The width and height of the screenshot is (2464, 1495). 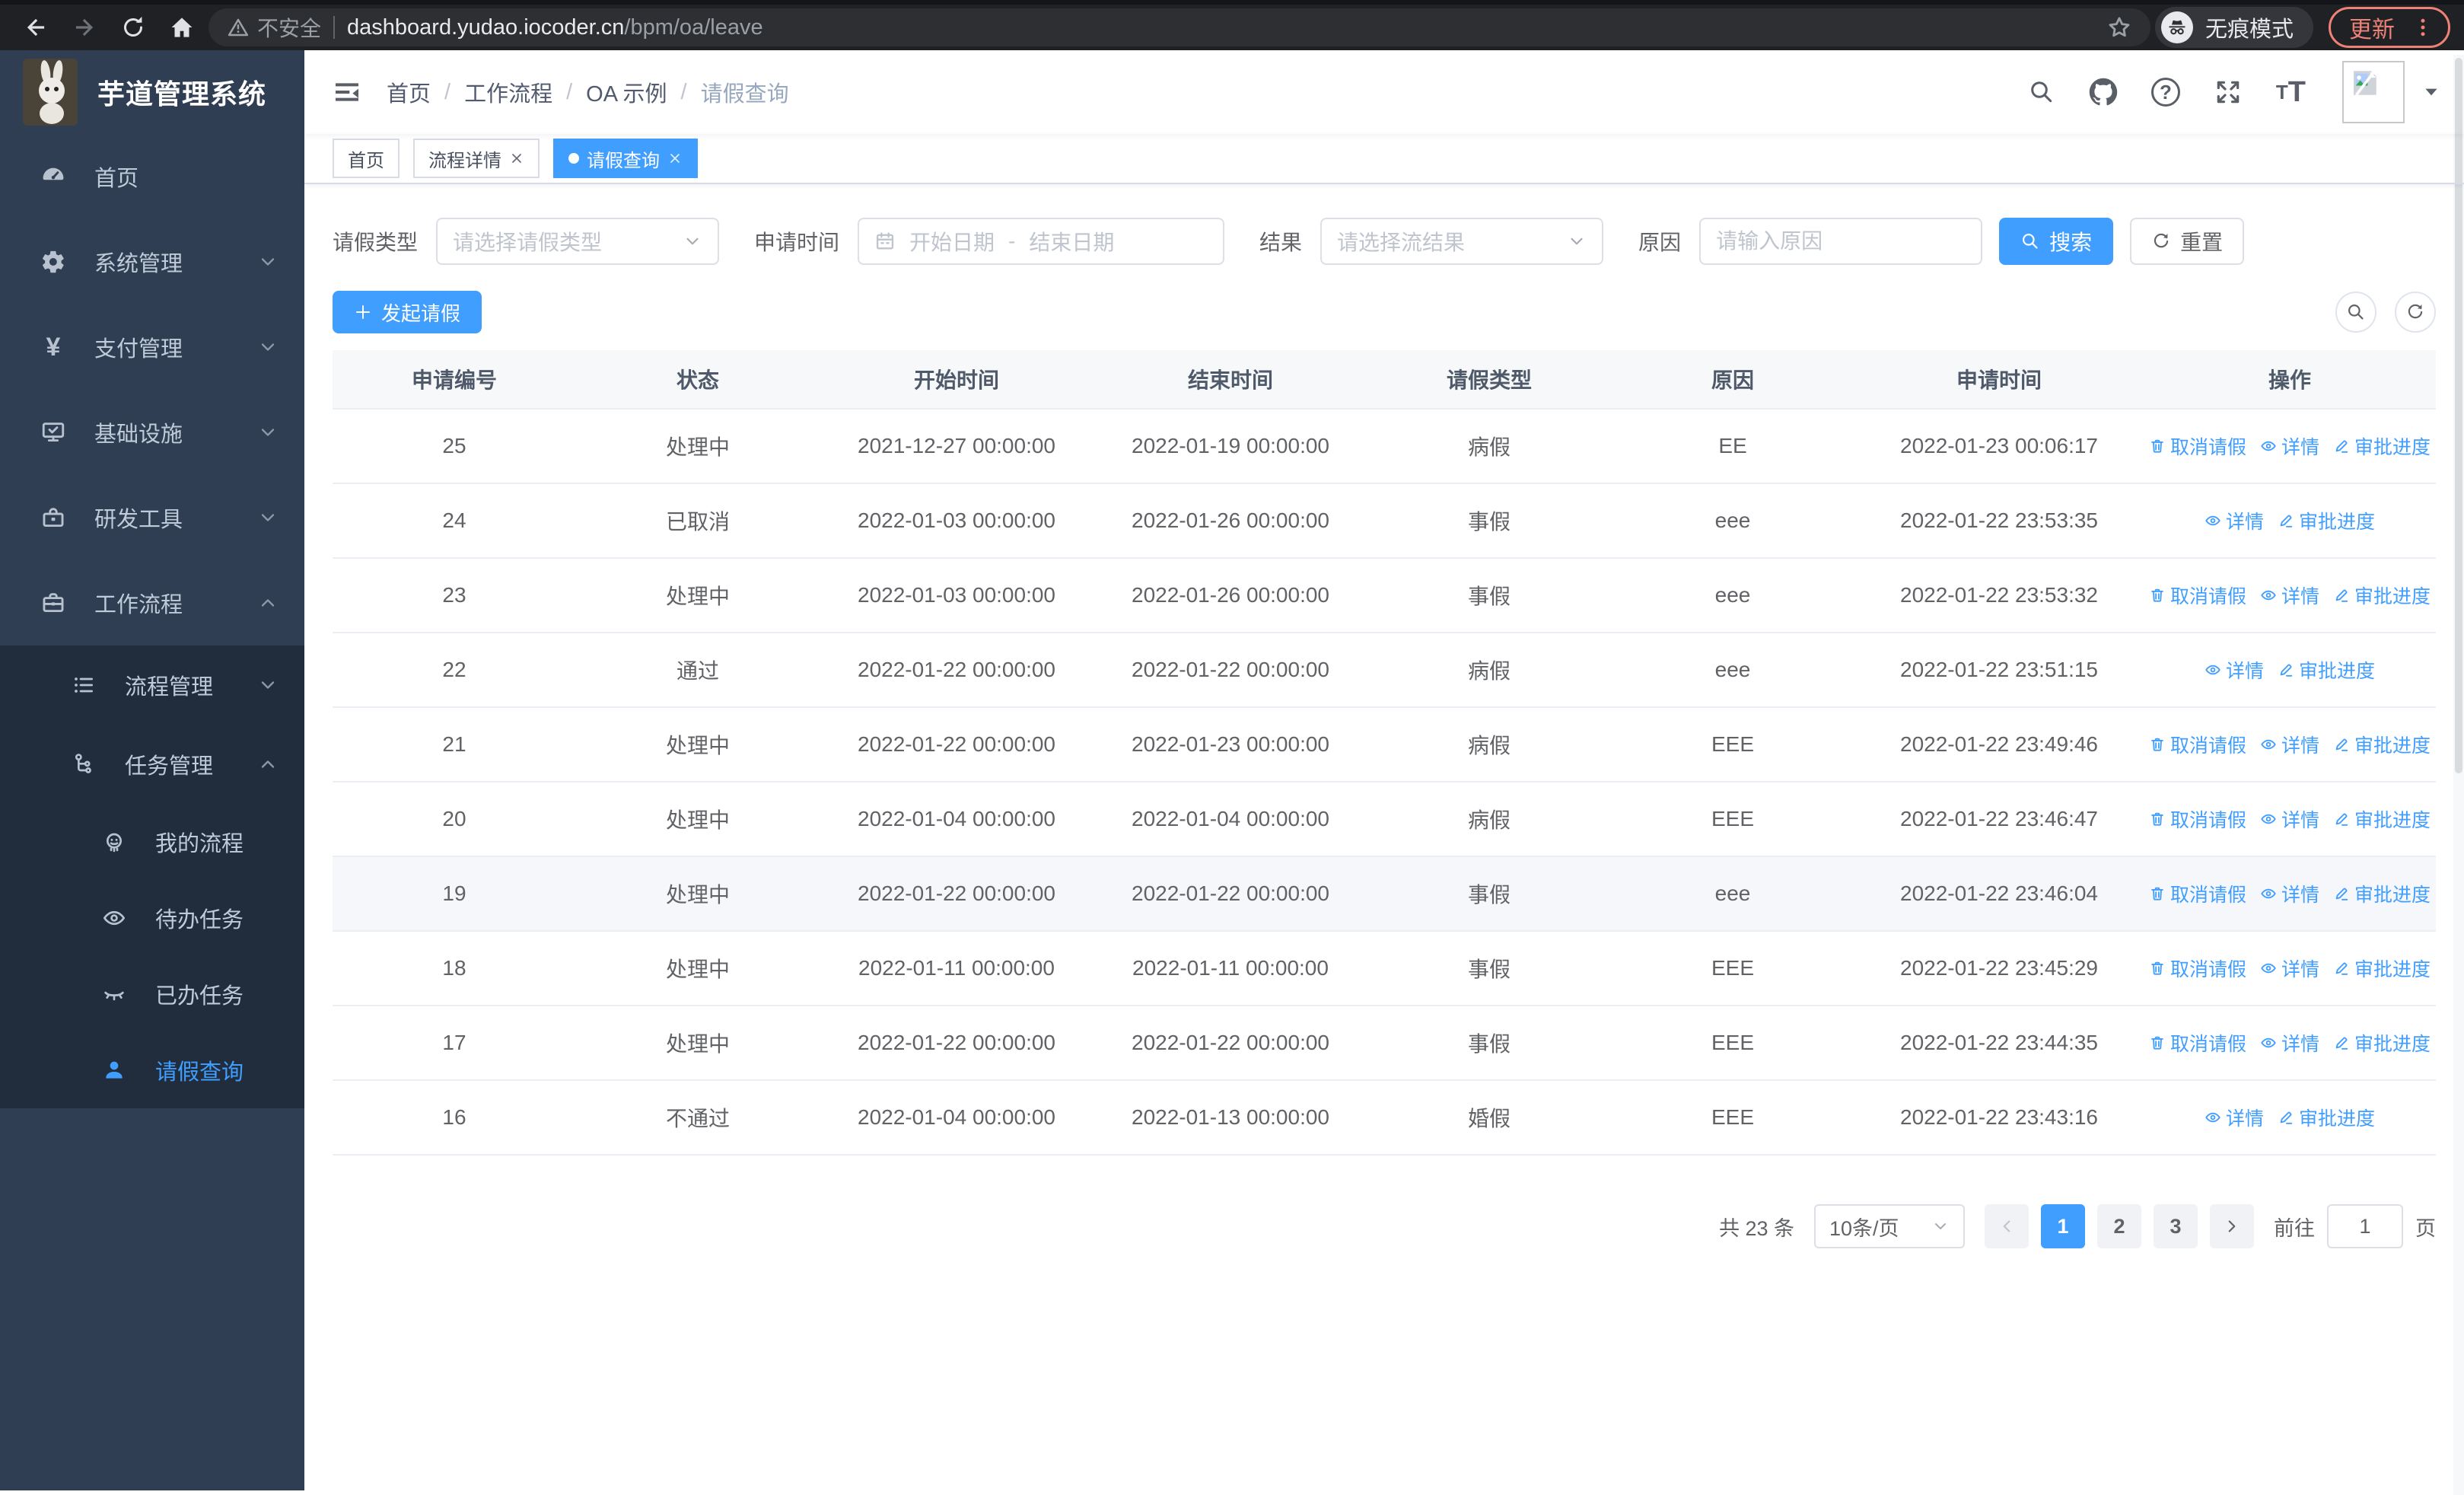 What do you see at coordinates (2176, 1226) in the screenshot?
I see `page-button-3: 3` at bounding box center [2176, 1226].